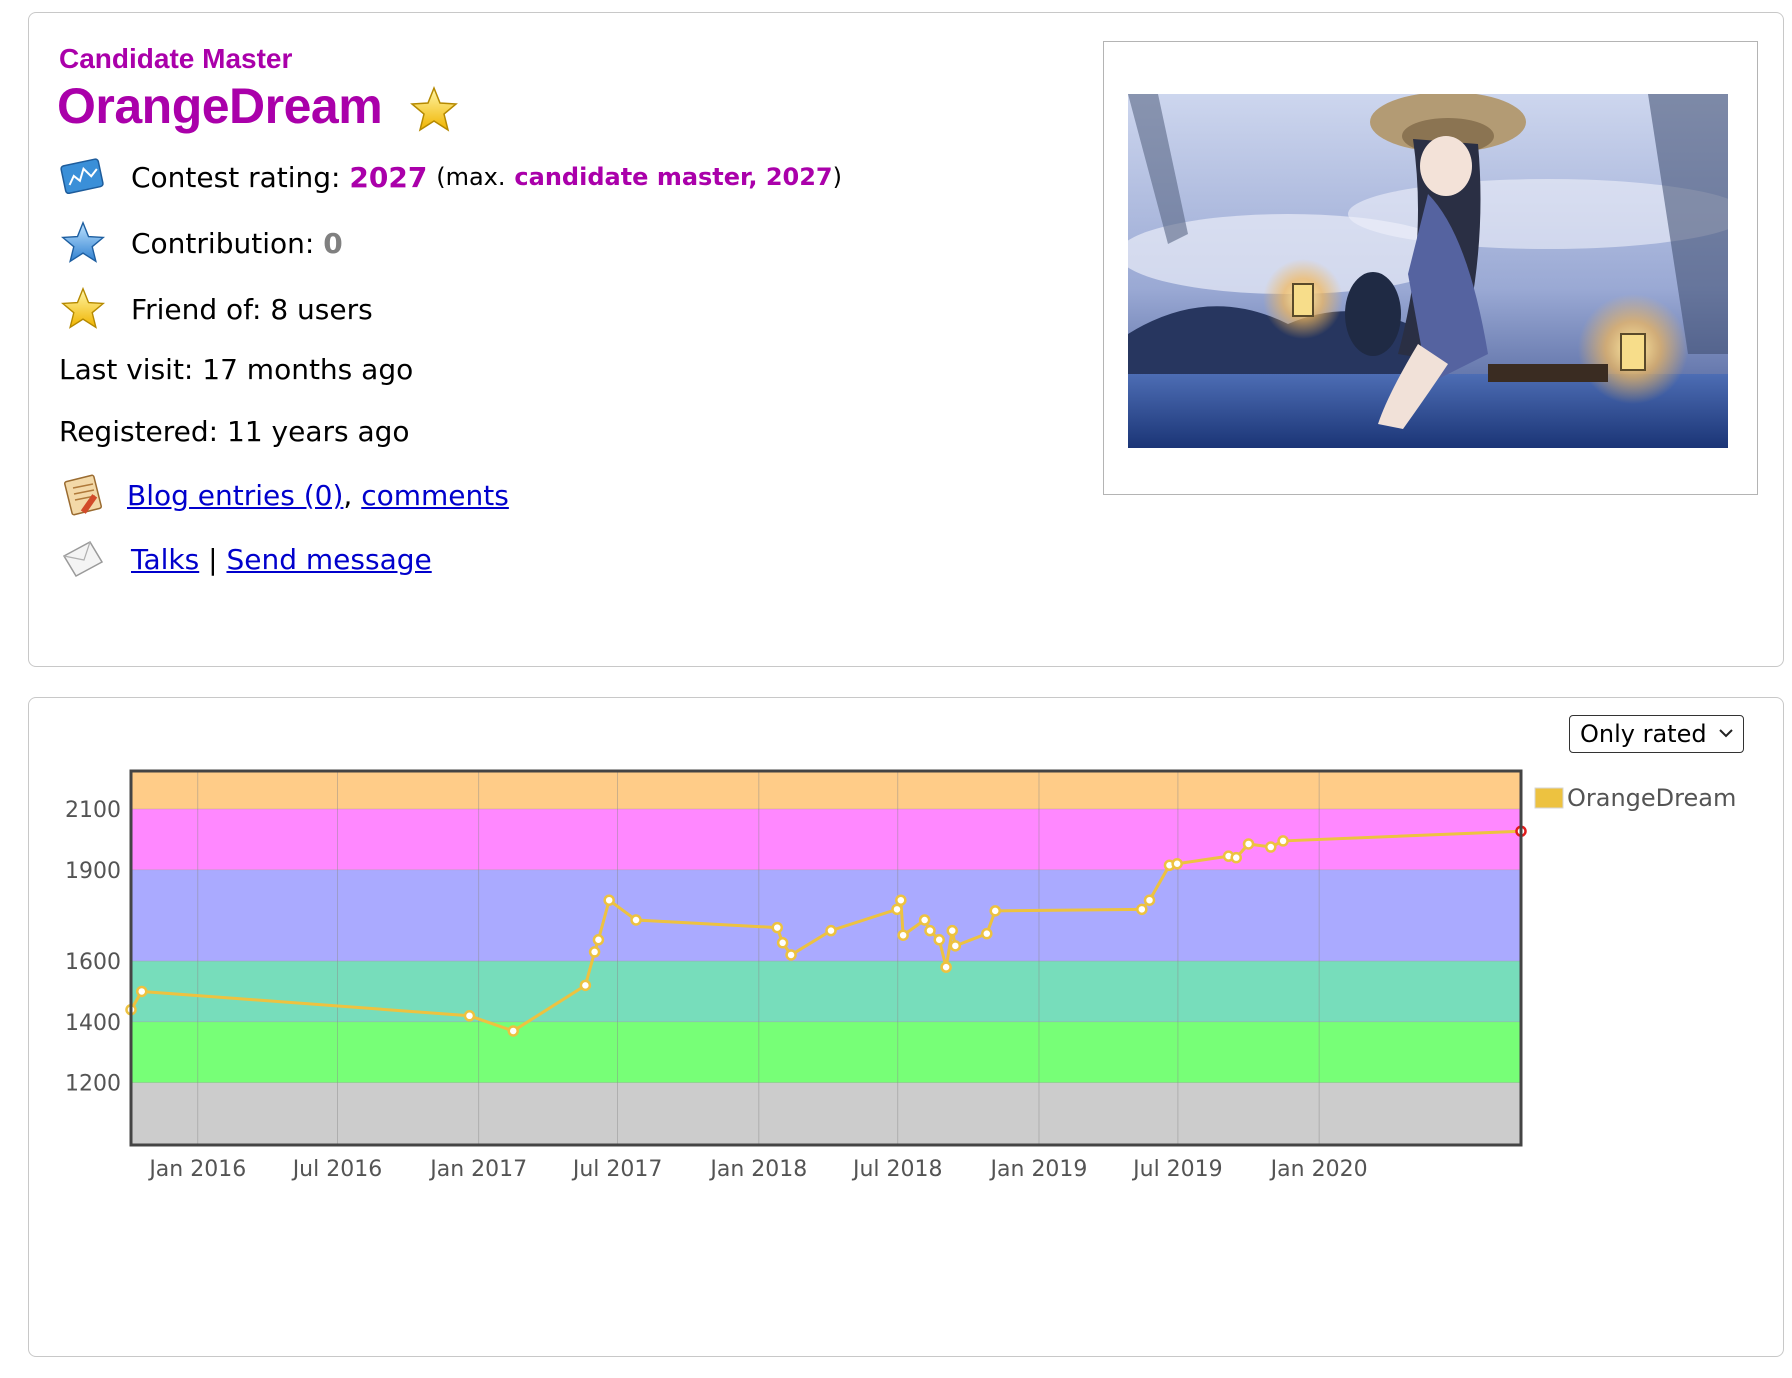 This screenshot has height=1378, width=1792. I want to click on user-rank: Candidate Master, so click(176, 58).